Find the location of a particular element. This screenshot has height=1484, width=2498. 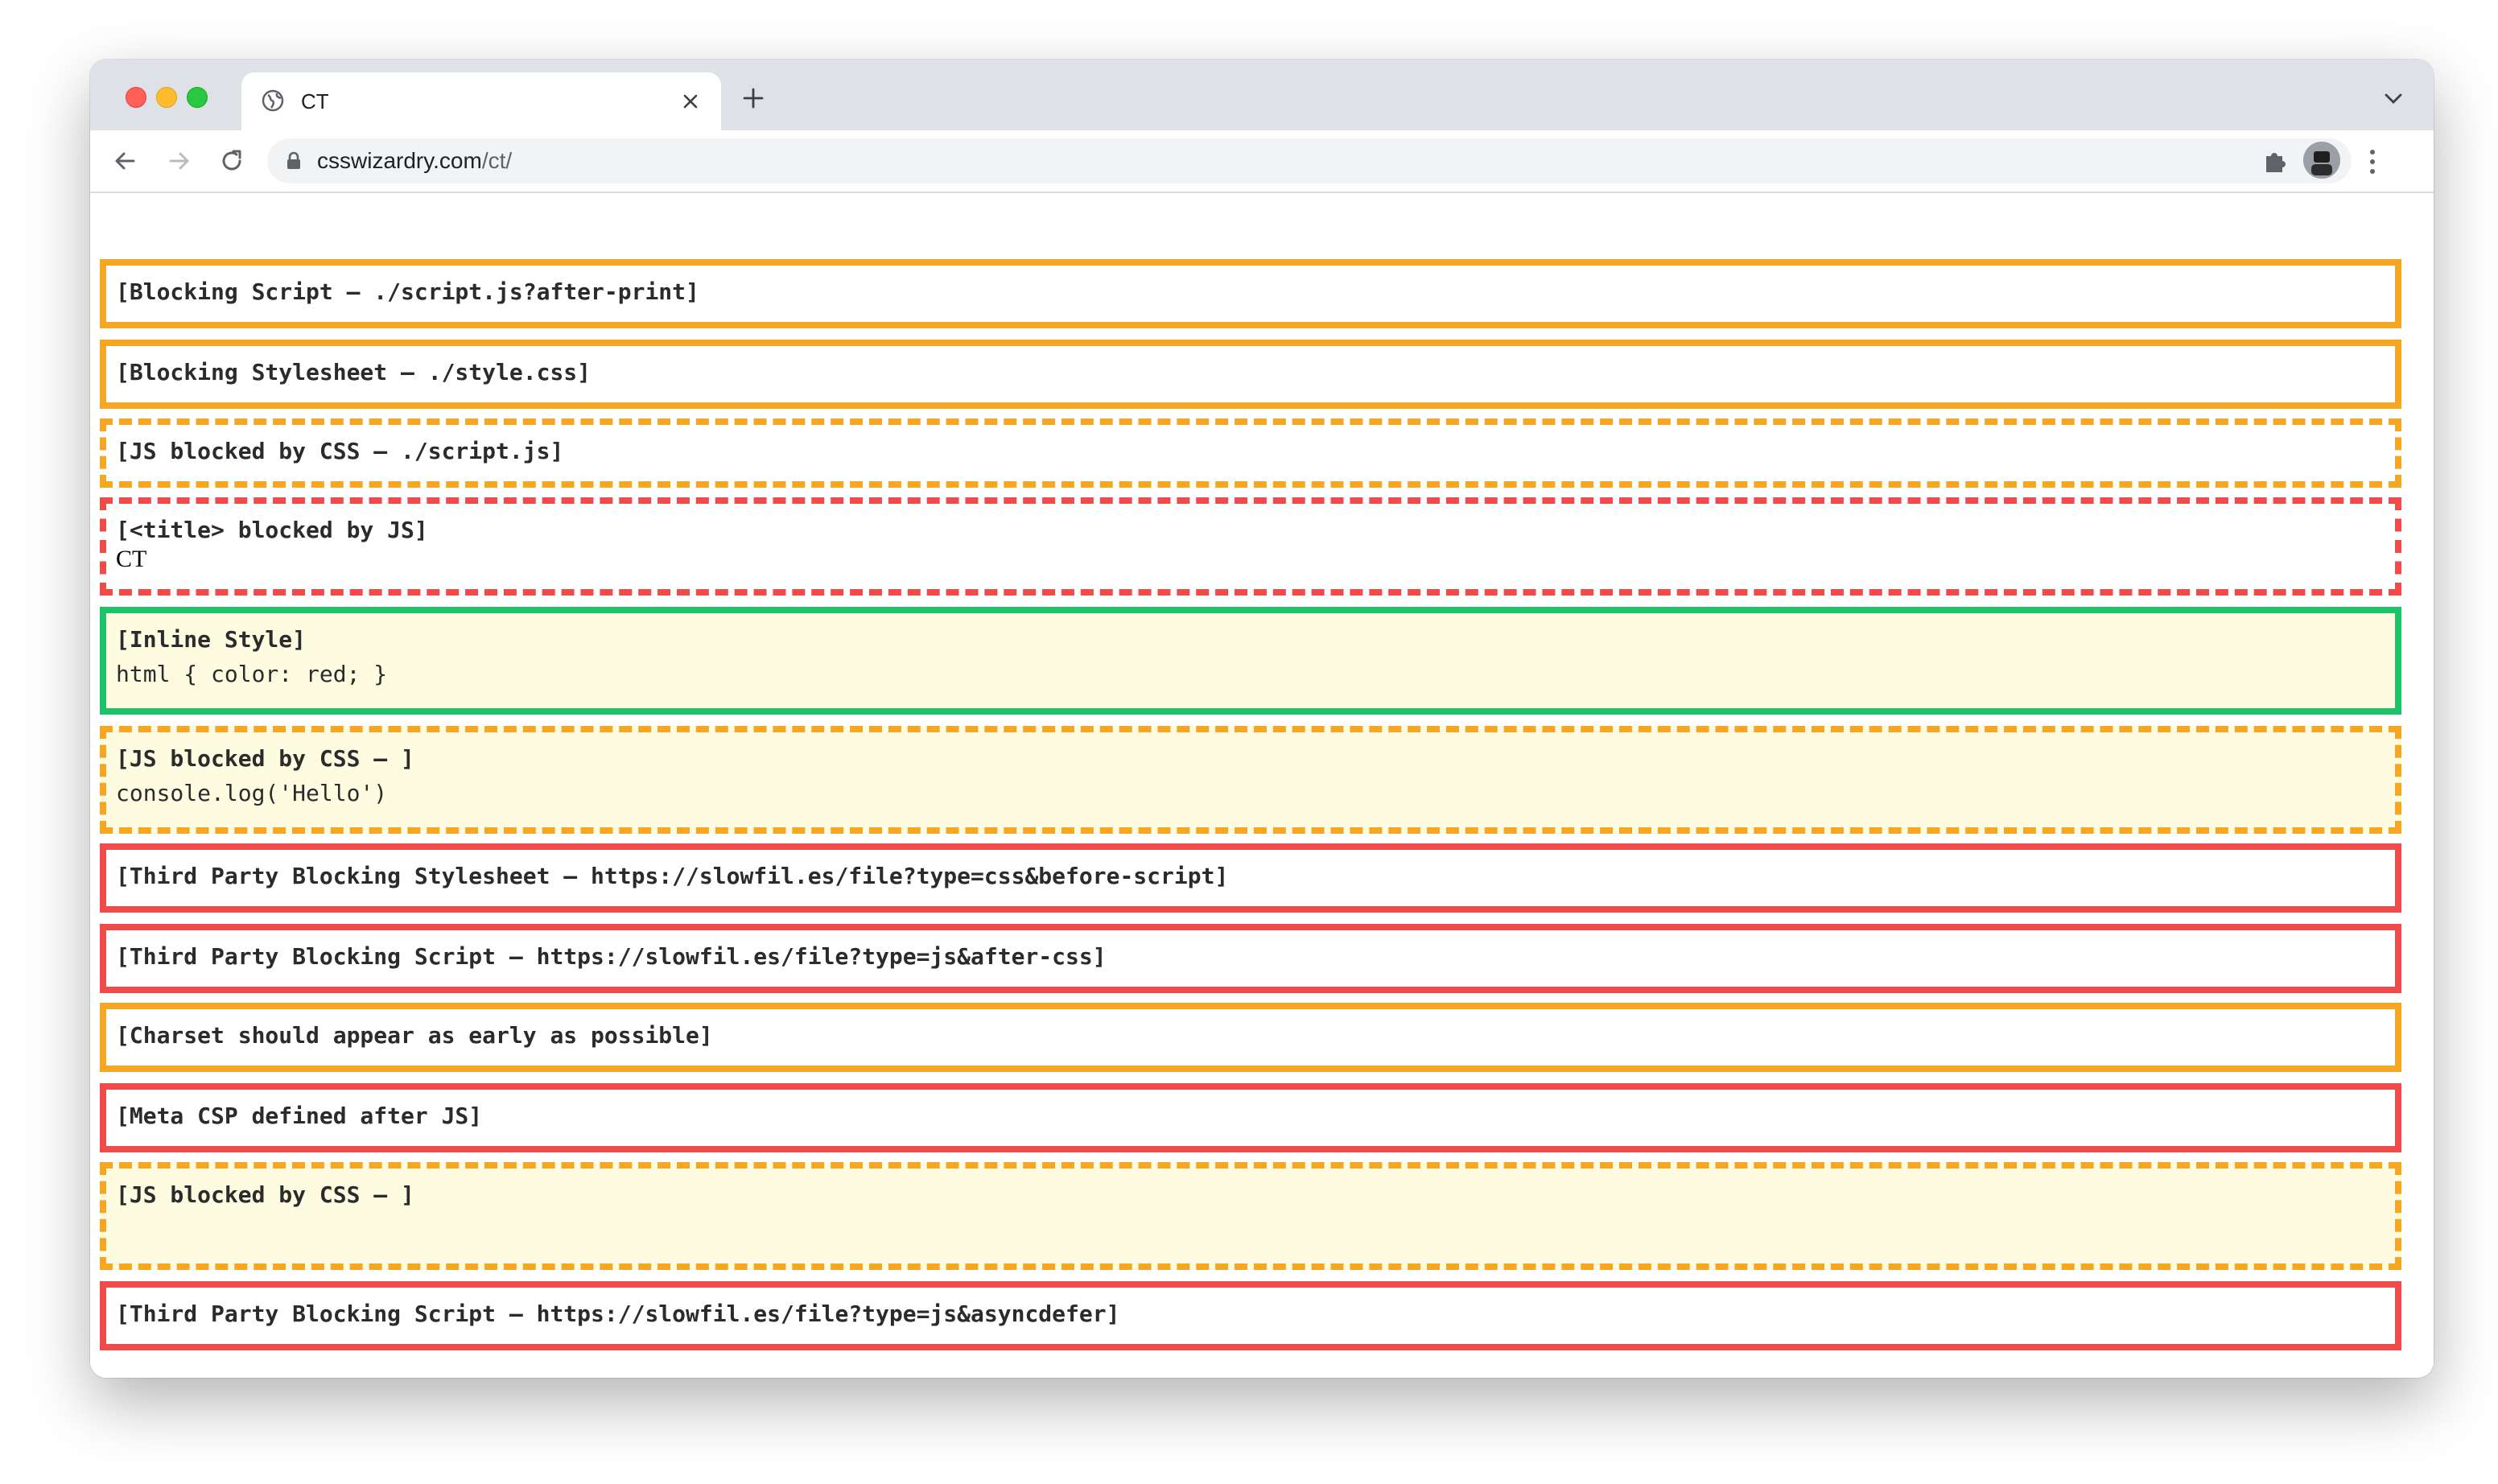

globe-icon is located at coordinates (273, 100).